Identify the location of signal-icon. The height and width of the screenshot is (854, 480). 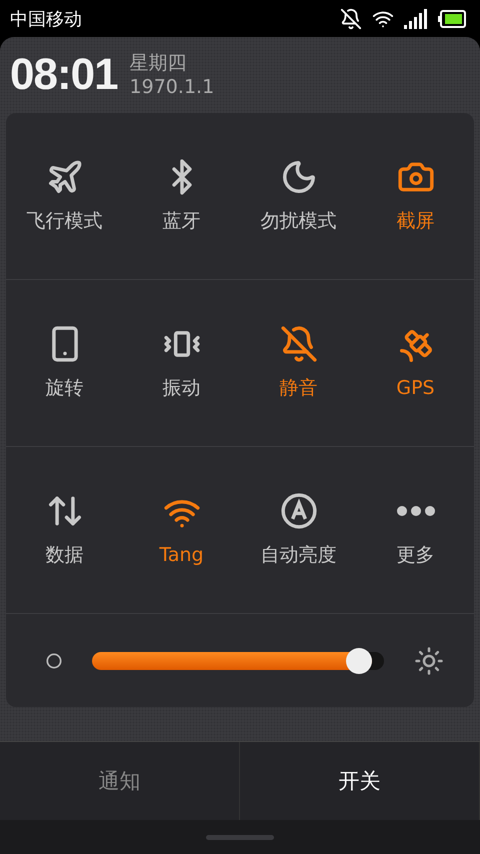
(416, 18).